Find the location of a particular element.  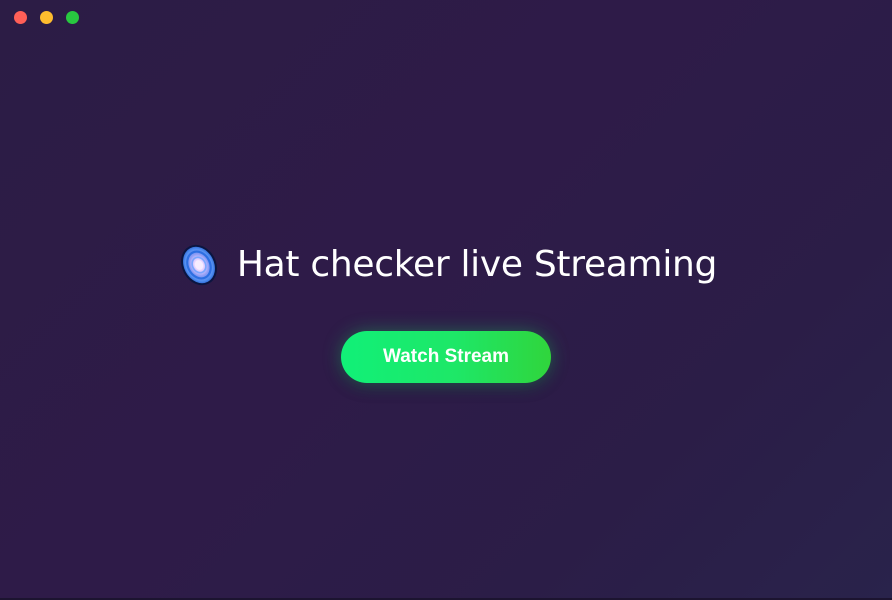

hero-header: Hat checker live Streaming is located at coordinates (446, 265).